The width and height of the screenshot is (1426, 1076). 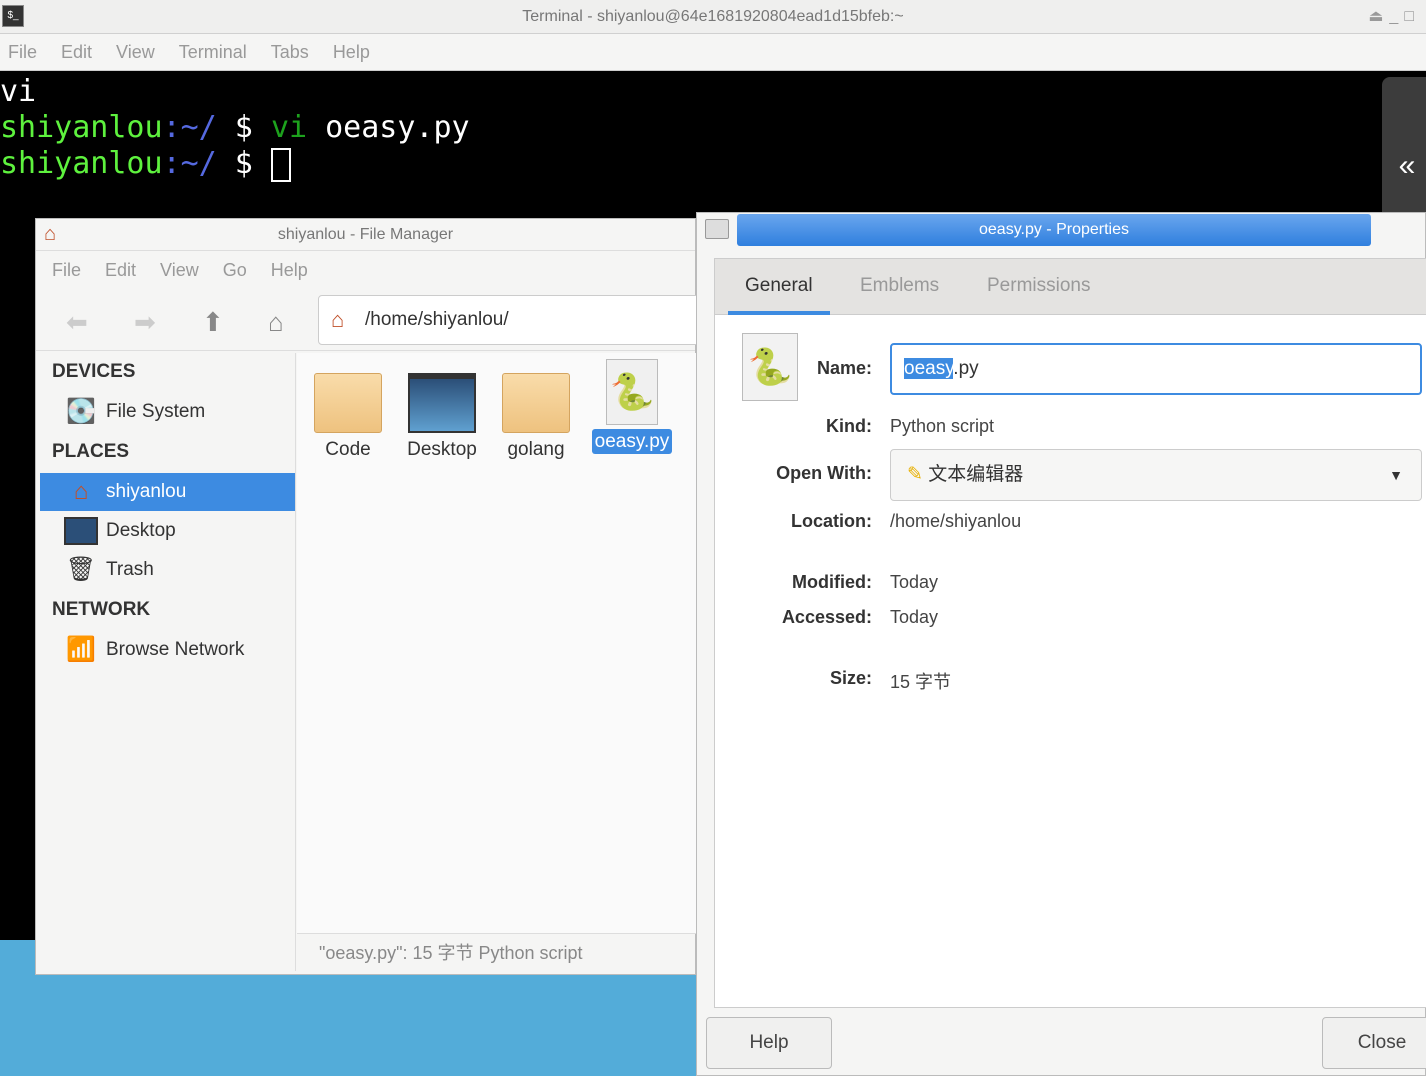 I want to click on terminal-icon: $_, so click(x=13, y=16).